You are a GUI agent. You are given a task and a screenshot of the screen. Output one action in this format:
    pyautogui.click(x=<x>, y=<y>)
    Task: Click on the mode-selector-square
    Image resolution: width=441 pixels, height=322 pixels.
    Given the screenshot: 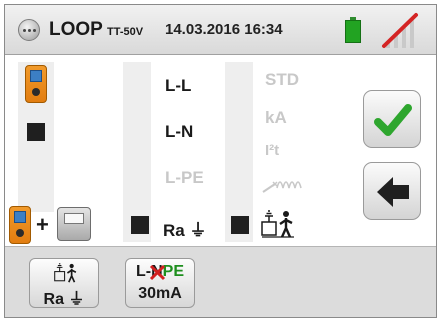 What is the action you would take?
    pyautogui.click(x=240, y=225)
    